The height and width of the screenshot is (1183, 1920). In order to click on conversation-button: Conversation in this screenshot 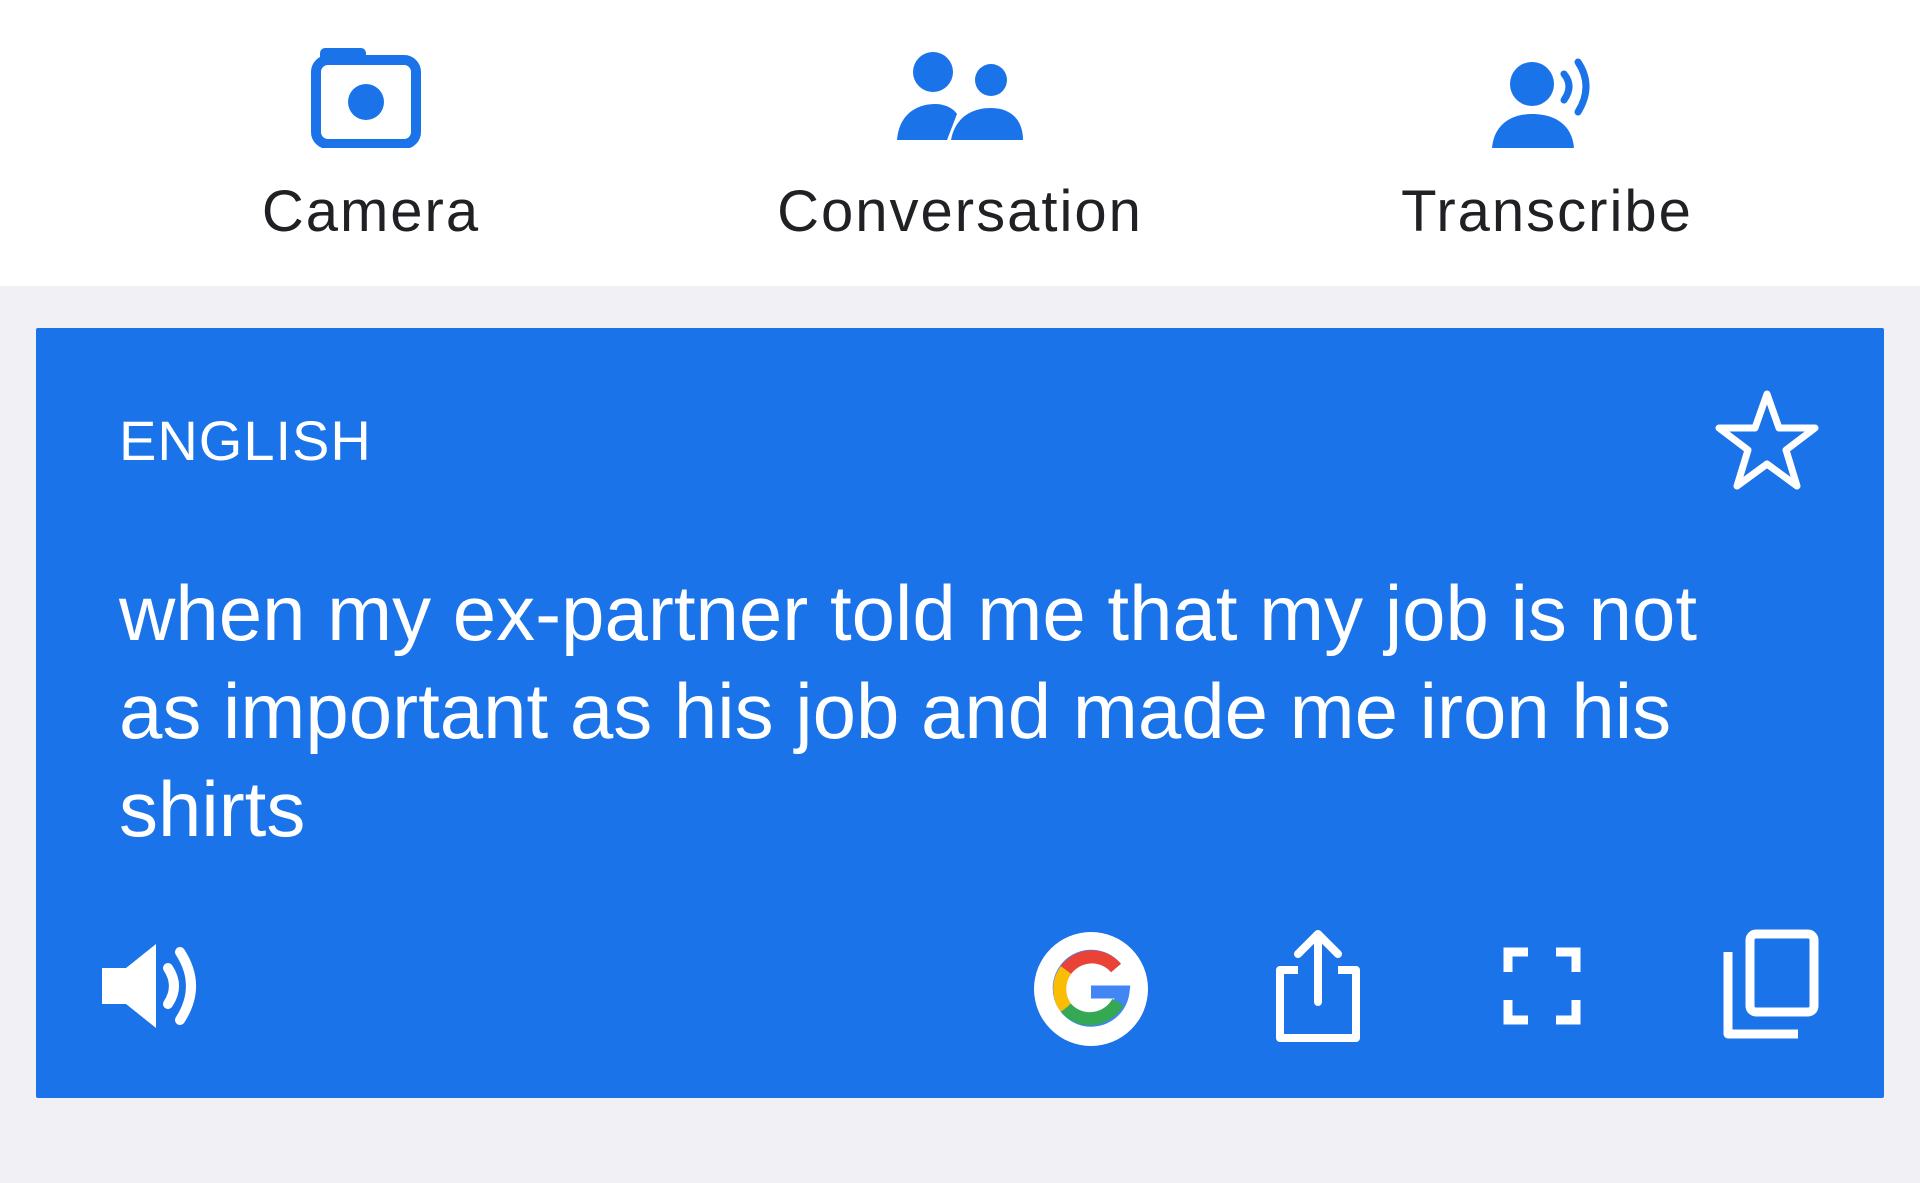, I will do `click(960, 143)`.